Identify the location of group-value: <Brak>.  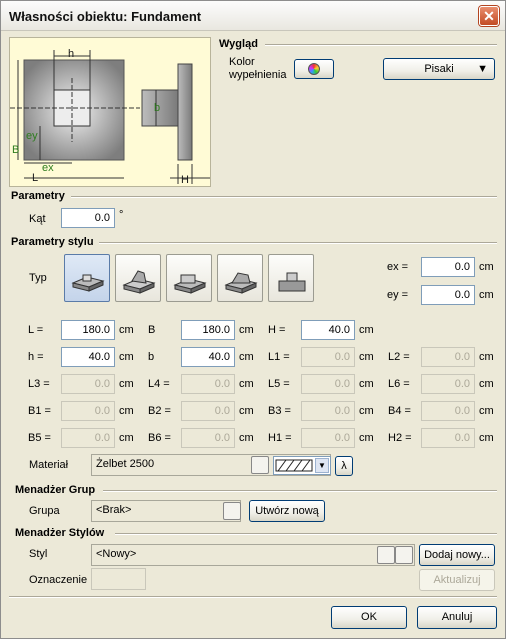
(114, 510).